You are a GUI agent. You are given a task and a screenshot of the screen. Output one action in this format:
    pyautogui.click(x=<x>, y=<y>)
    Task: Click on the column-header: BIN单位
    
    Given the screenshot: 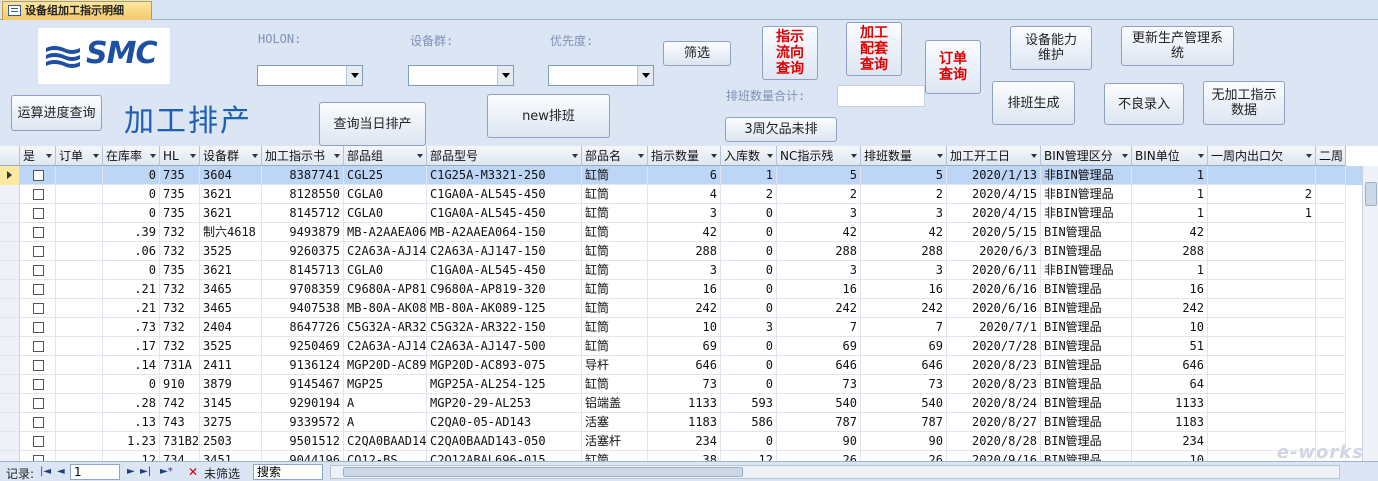 What is the action you would take?
    pyautogui.click(x=1170, y=156)
    